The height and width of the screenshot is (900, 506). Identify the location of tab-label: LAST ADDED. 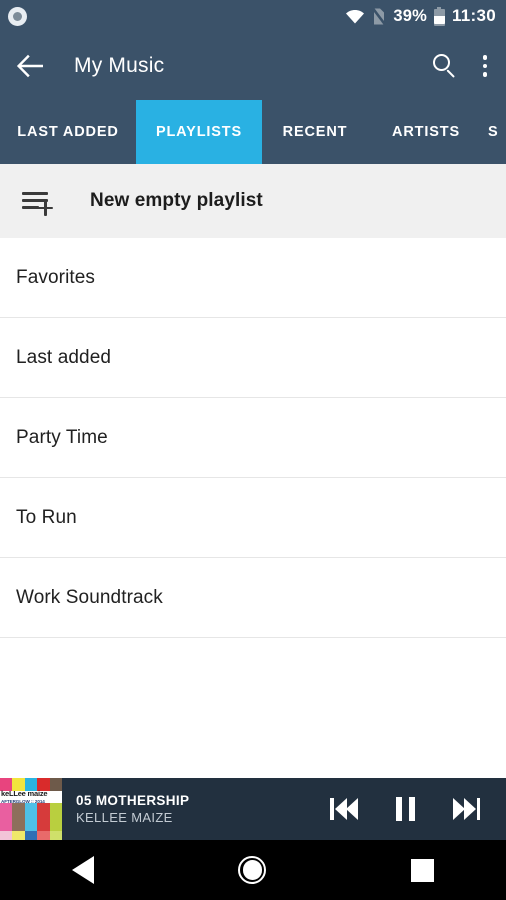
(68, 132).